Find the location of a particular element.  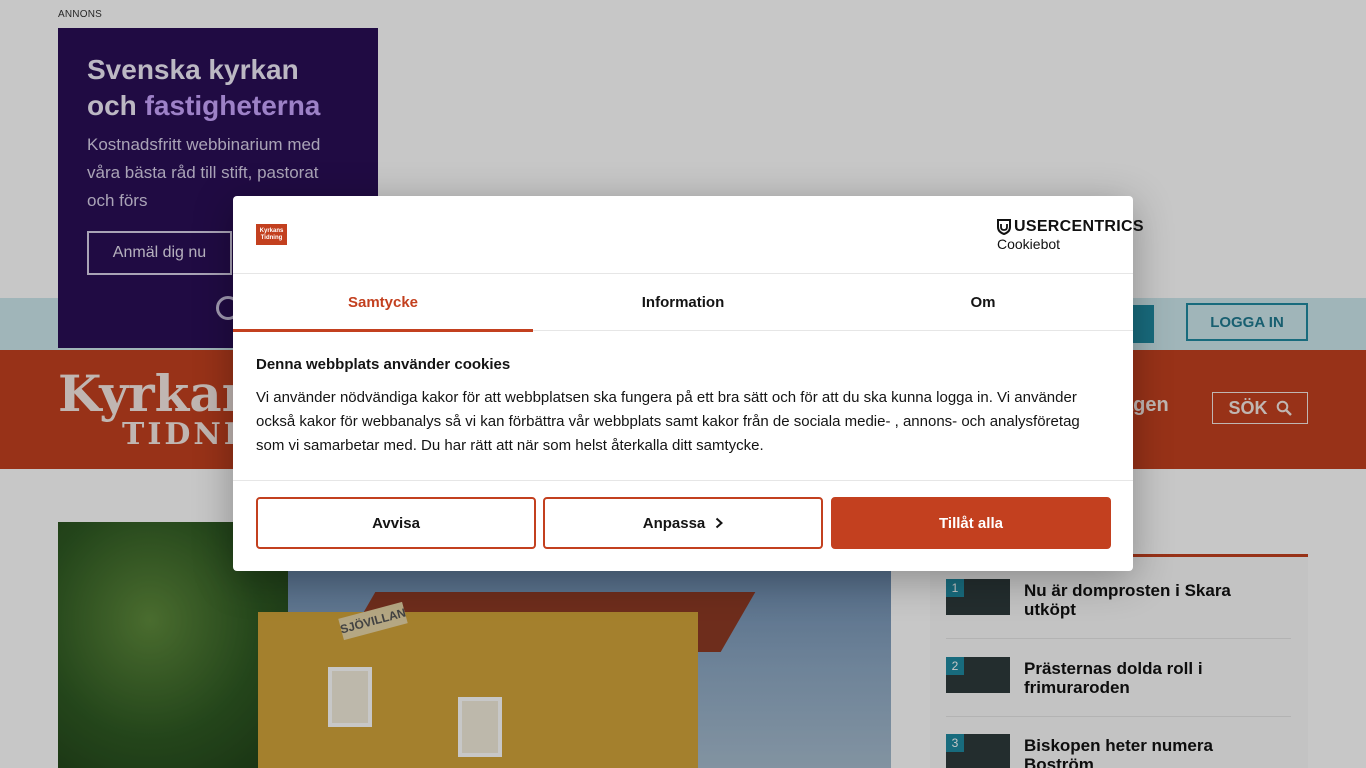

dialog-tabs: Samtycke Information Om is located at coordinates (683, 303).